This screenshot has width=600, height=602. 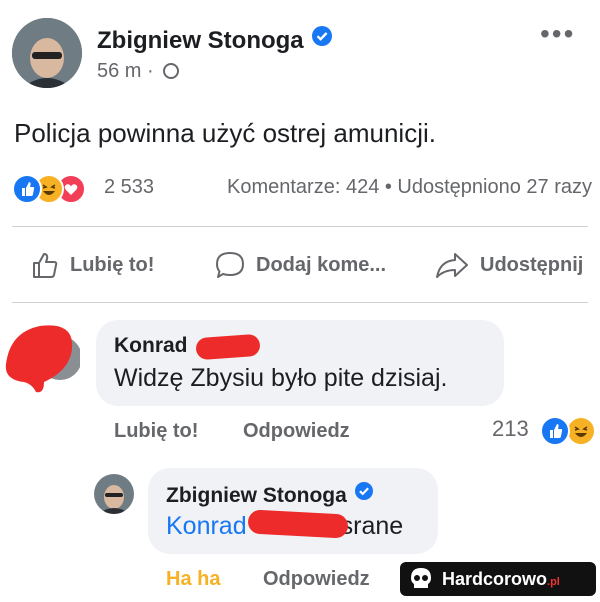 What do you see at coordinates (151, 346) in the screenshot?
I see `comment-author: Konrad` at bounding box center [151, 346].